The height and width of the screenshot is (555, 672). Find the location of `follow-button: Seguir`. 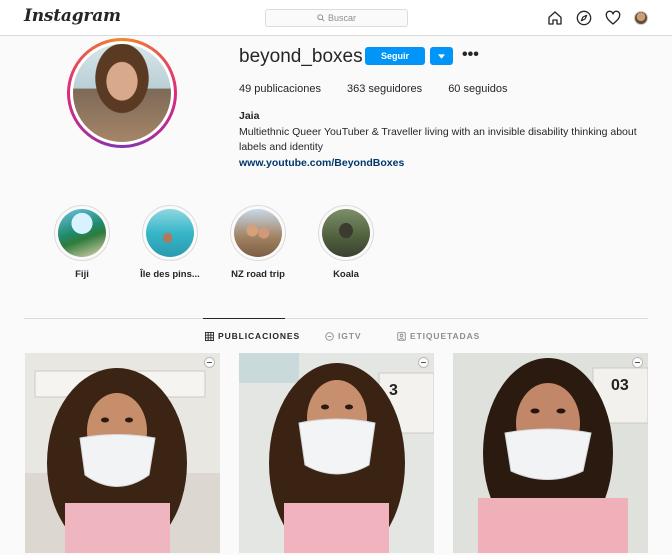

follow-button: Seguir is located at coordinates (395, 56).